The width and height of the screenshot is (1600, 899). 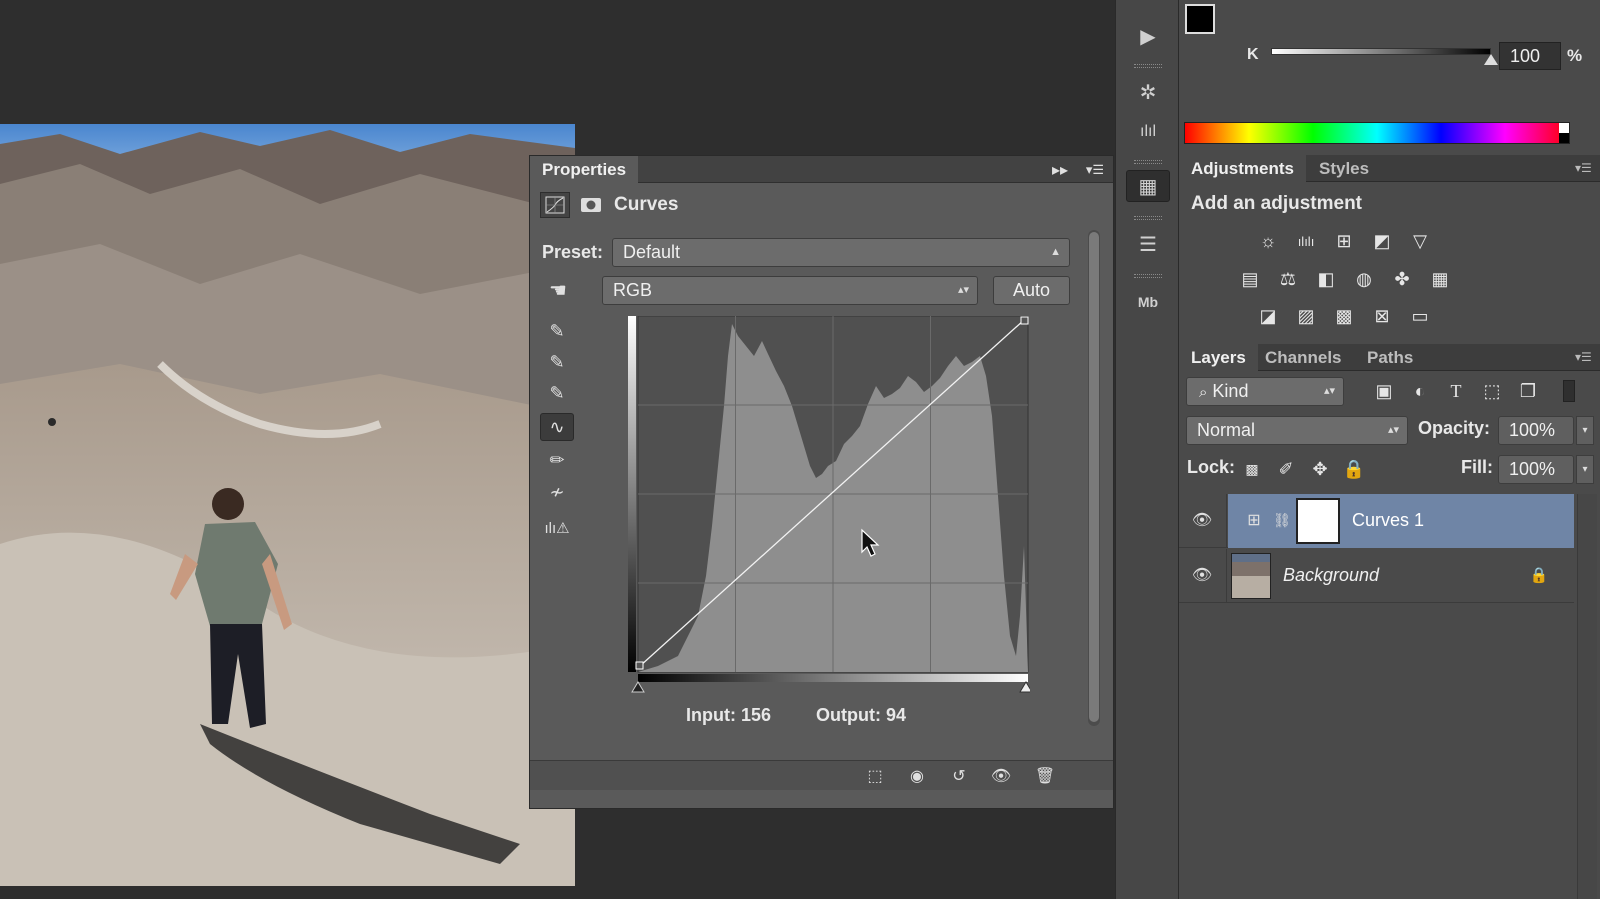 I want to click on hue-saturation-icon: ▤, so click(x=1250, y=279).